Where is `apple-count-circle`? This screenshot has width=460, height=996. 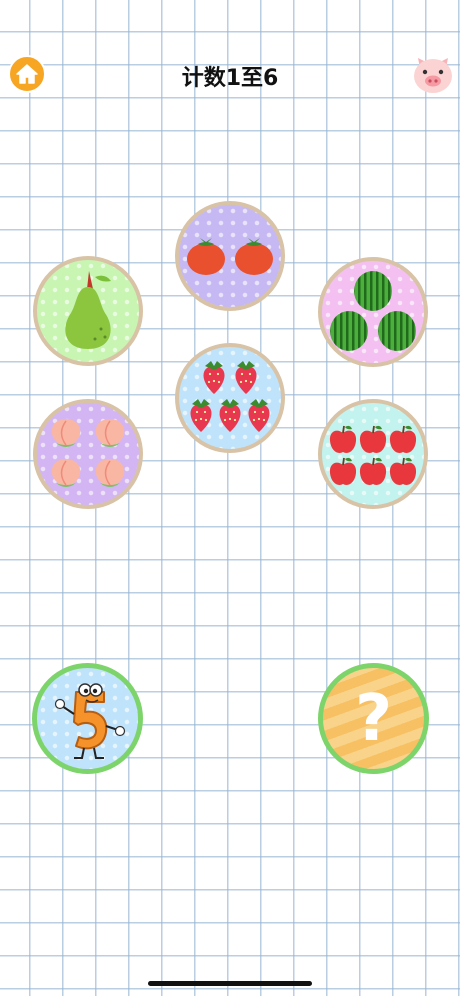
apple-count-circle is located at coordinates (373, 454).